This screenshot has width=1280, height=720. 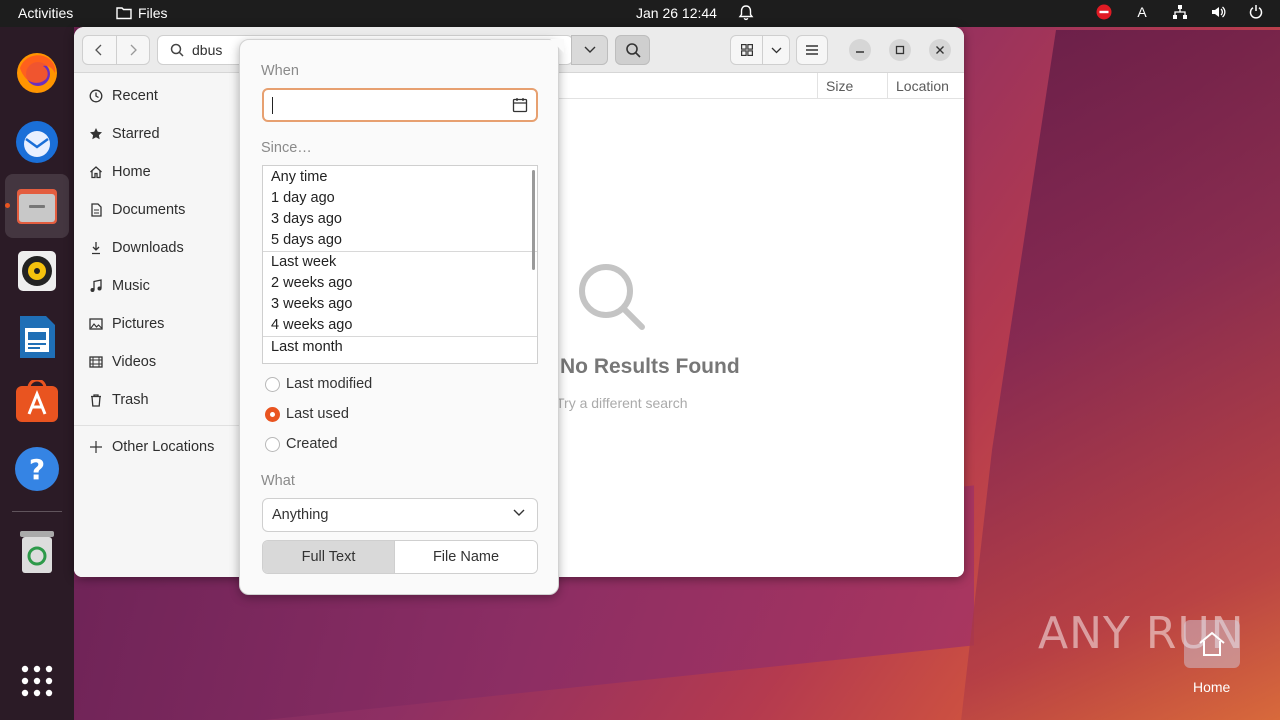 I want to click on view-options, so click(x=760, y=50).